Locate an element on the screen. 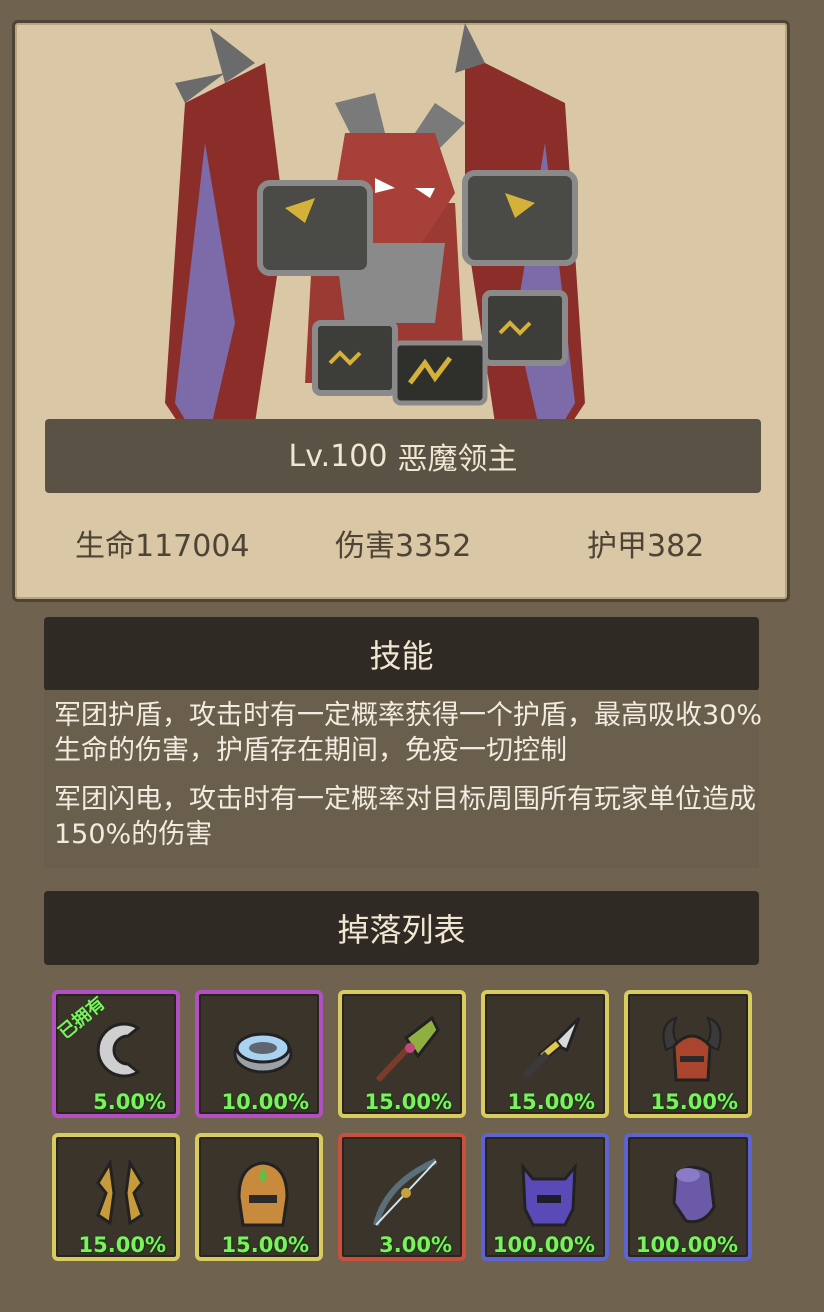 The width and height of the screenshot is (824, 1312). drops-header: 掉落列表 is located at coordinates (401, 928).